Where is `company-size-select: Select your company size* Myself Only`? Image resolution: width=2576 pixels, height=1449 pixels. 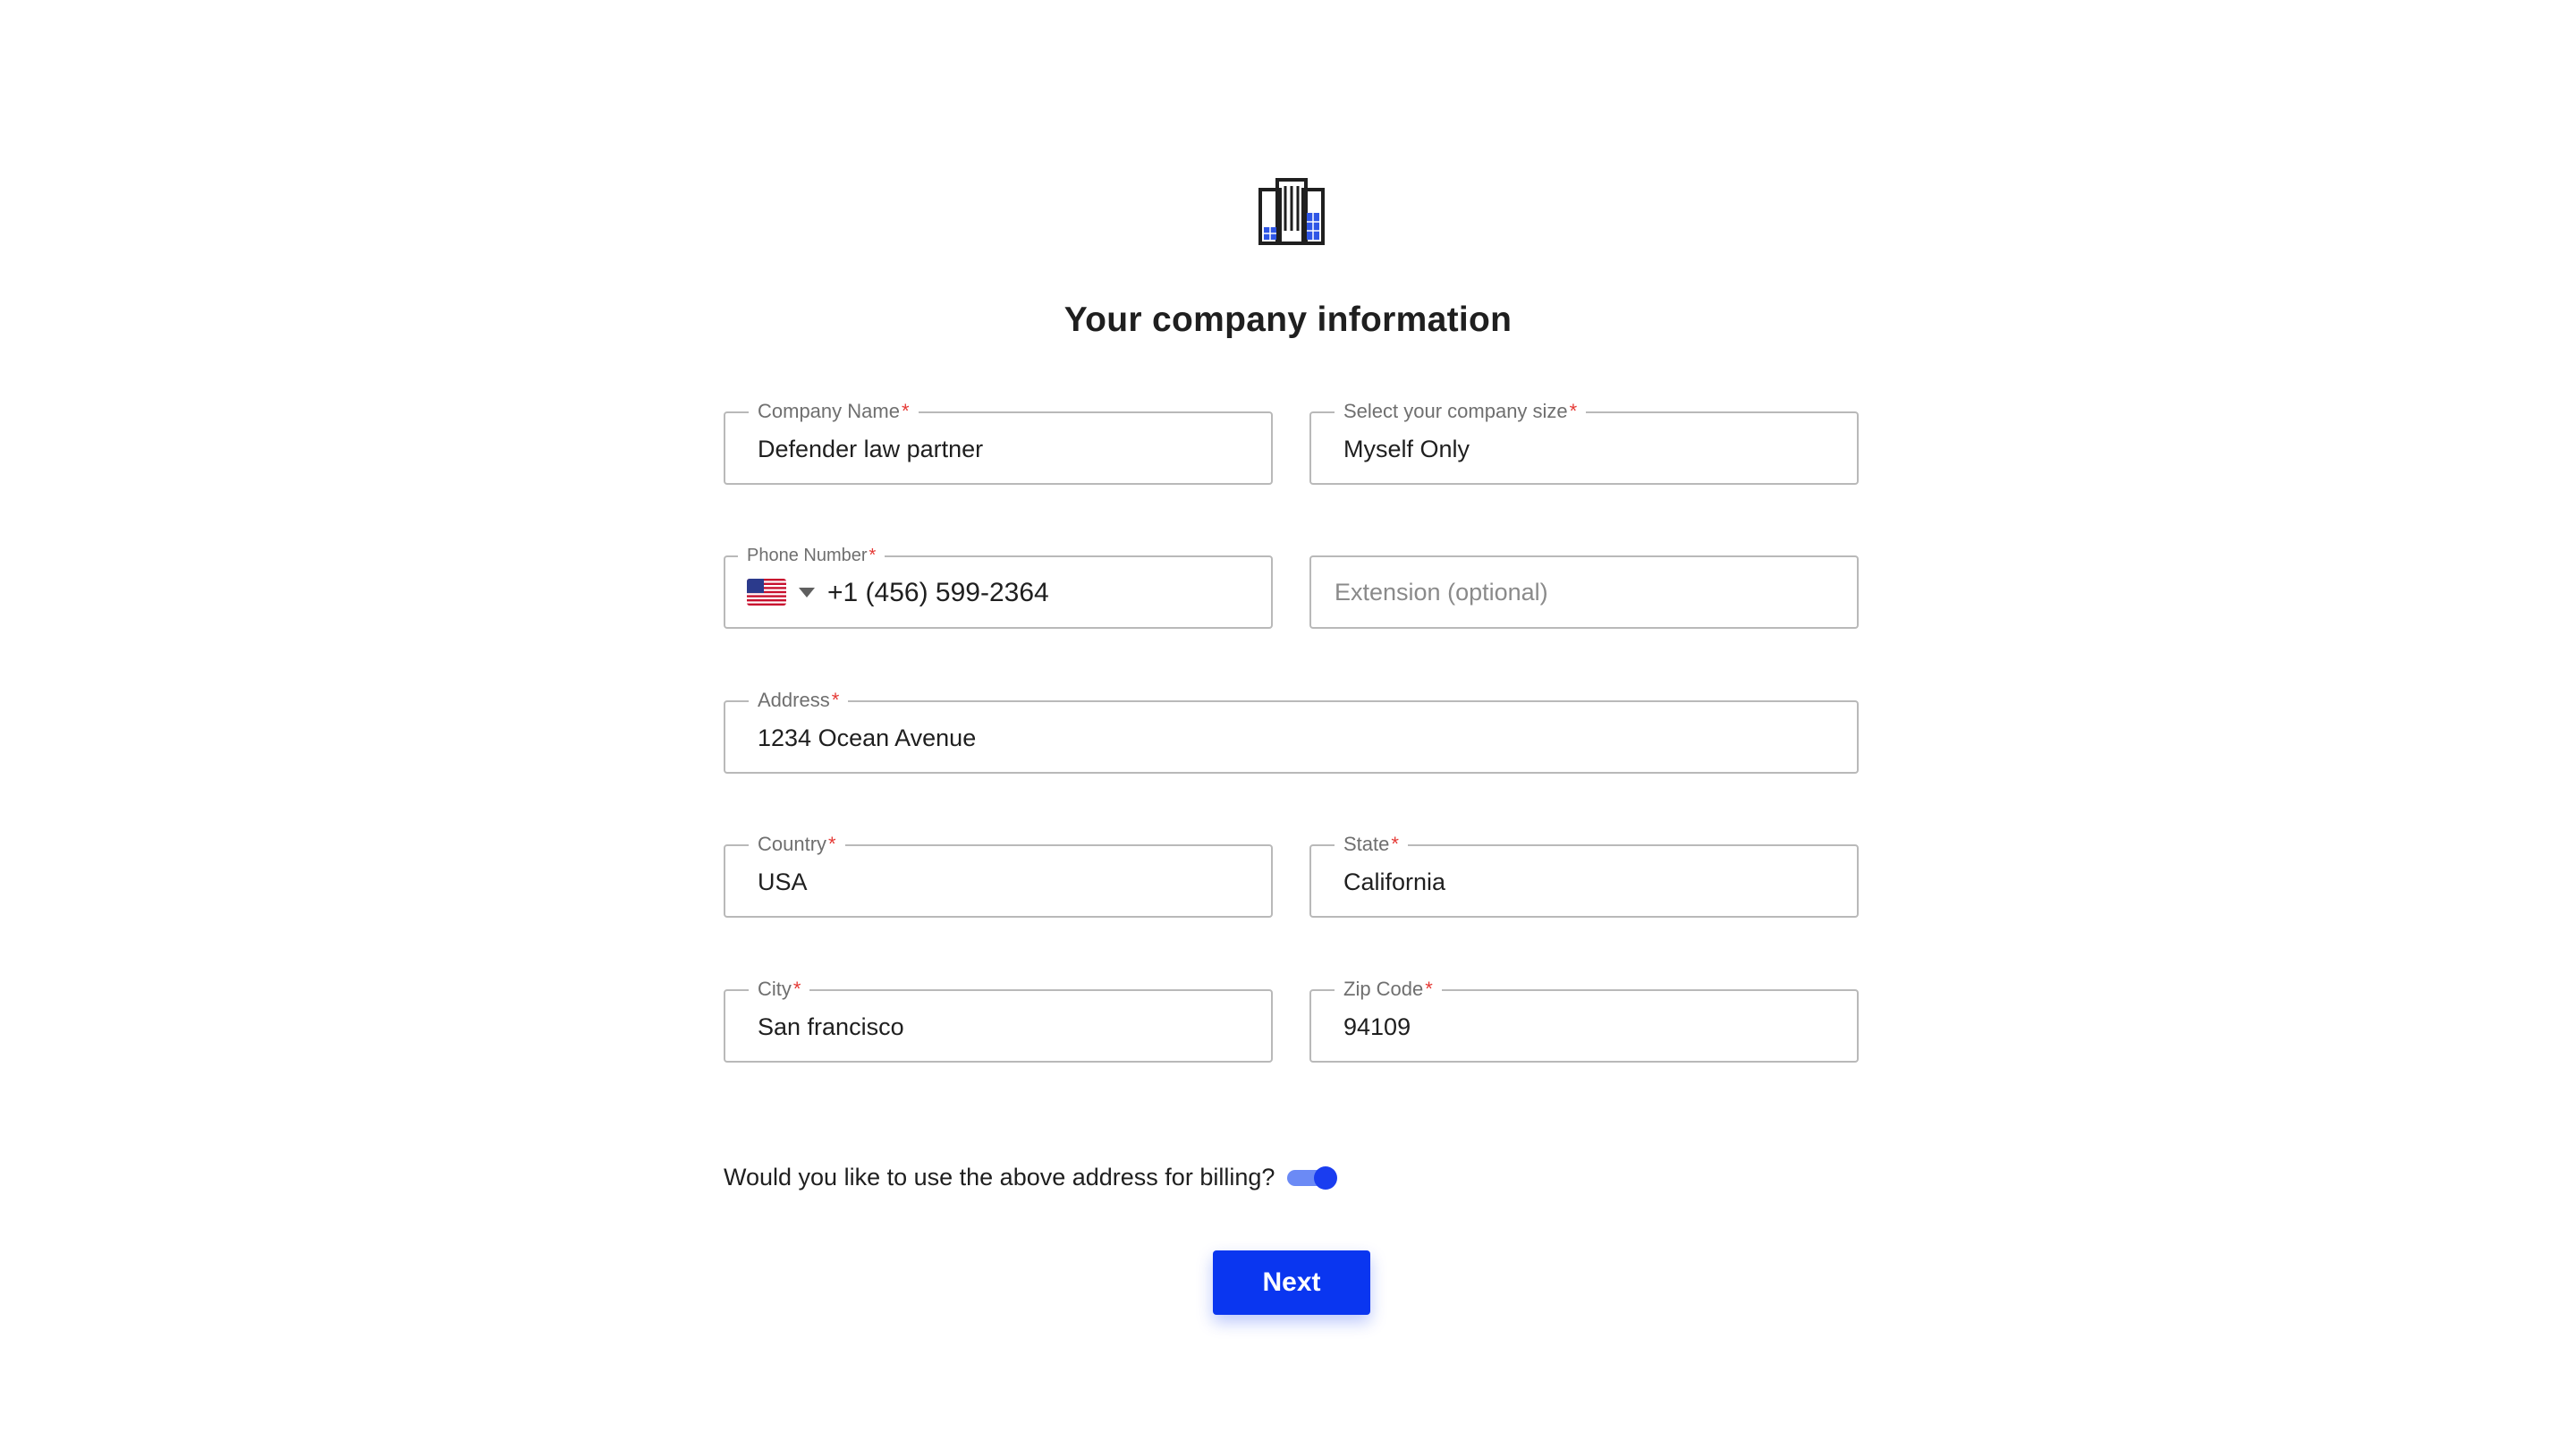 company-size-select: Select your company size* Myself Only is located at coordinates (1584, 443).